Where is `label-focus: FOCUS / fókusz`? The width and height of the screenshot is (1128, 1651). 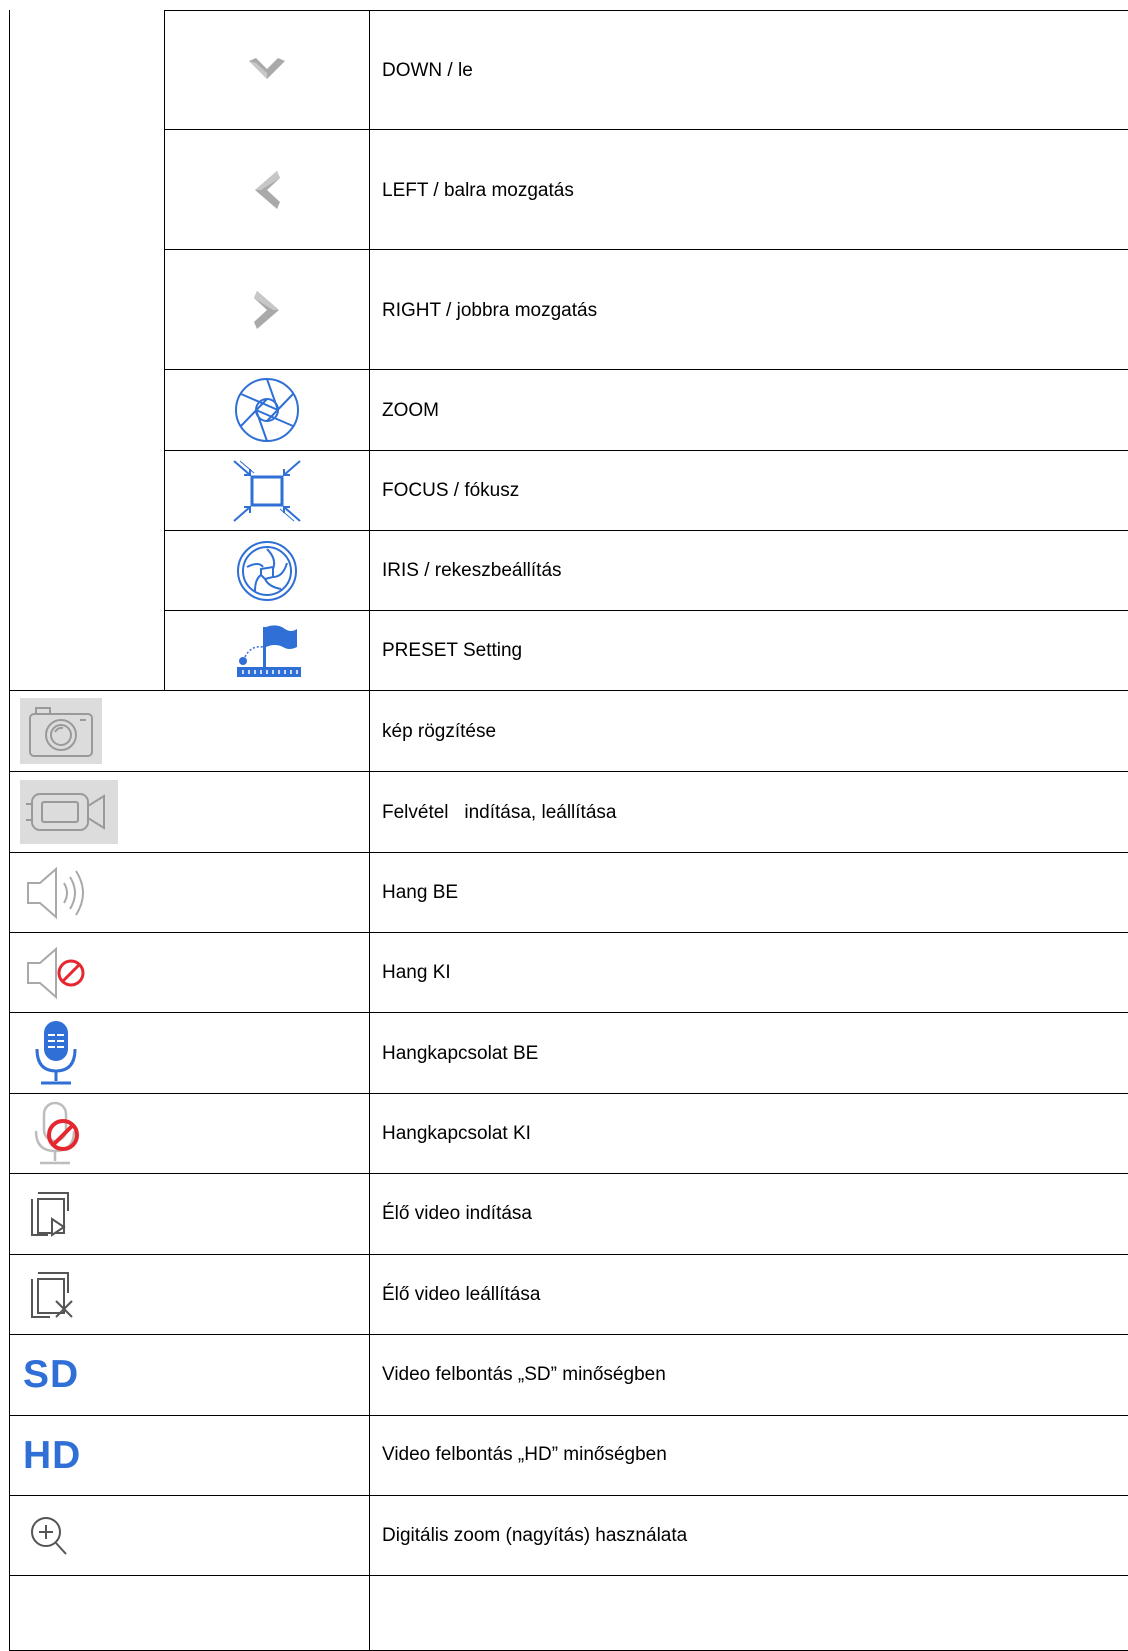 label-focus: FOCUS / fókusz is located at coordinates (451, 490).